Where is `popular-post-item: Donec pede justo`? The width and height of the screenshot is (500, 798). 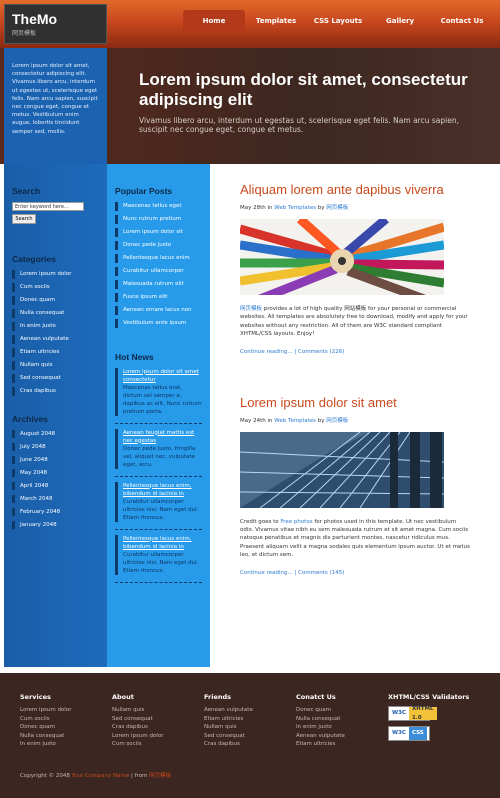
popular-post-item: Donec pede justo is located at coordinates (158, 245).